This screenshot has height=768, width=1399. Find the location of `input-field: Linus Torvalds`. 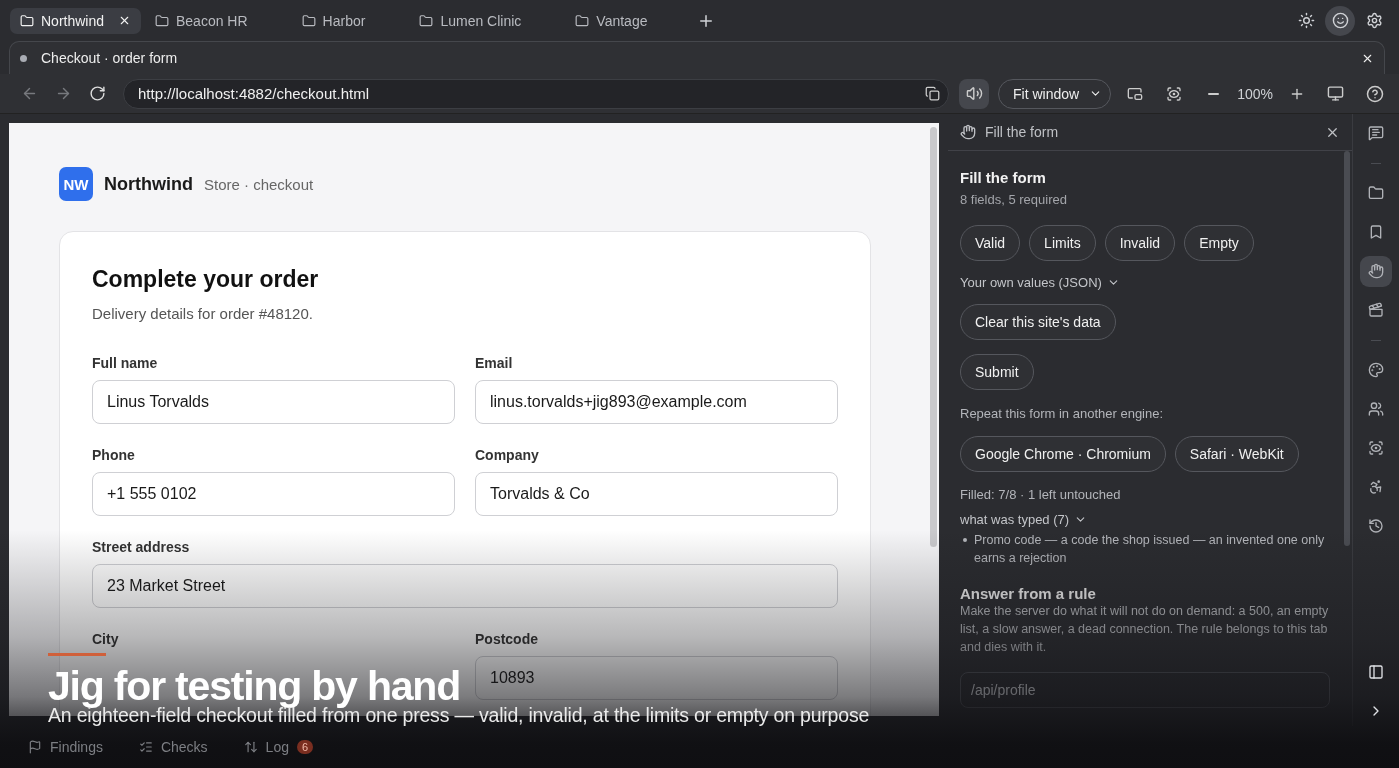

input-field: Linus Torvalds is located at coordinates (273, 402).